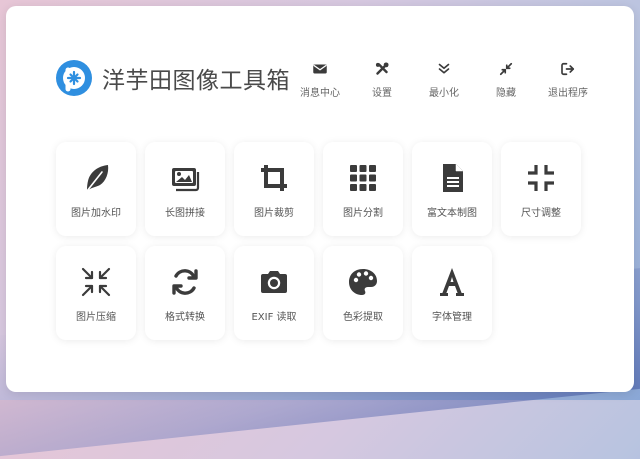 Image resolution: width=640 pixels, height=459 pixels. I want to click on tool-label: 格式转换, so click(185, 317).